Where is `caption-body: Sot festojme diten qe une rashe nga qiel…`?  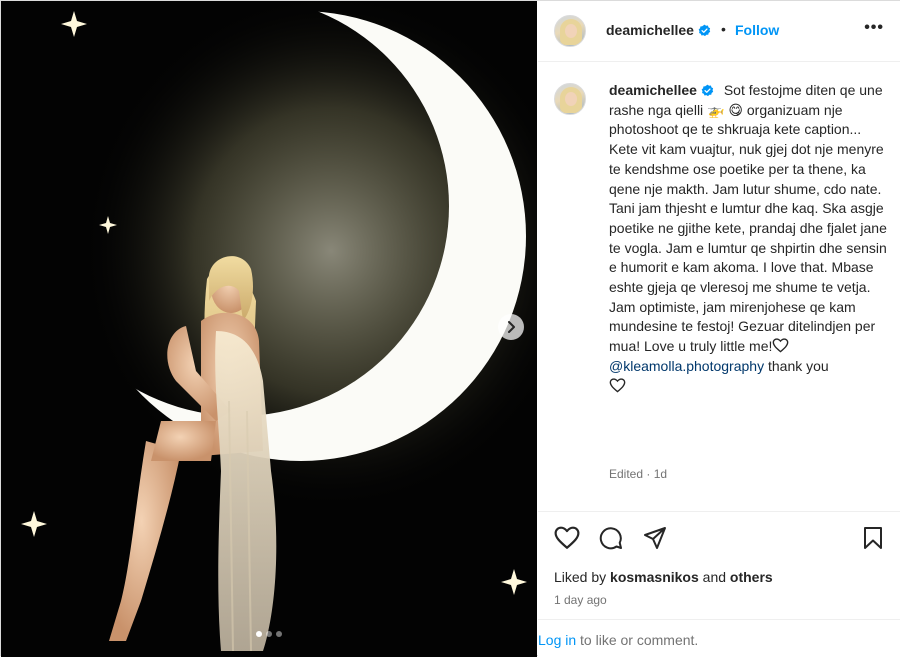
caption-body: Sot festojme diten qe une rashe nga qiel… is located at coordinates (748, 218).